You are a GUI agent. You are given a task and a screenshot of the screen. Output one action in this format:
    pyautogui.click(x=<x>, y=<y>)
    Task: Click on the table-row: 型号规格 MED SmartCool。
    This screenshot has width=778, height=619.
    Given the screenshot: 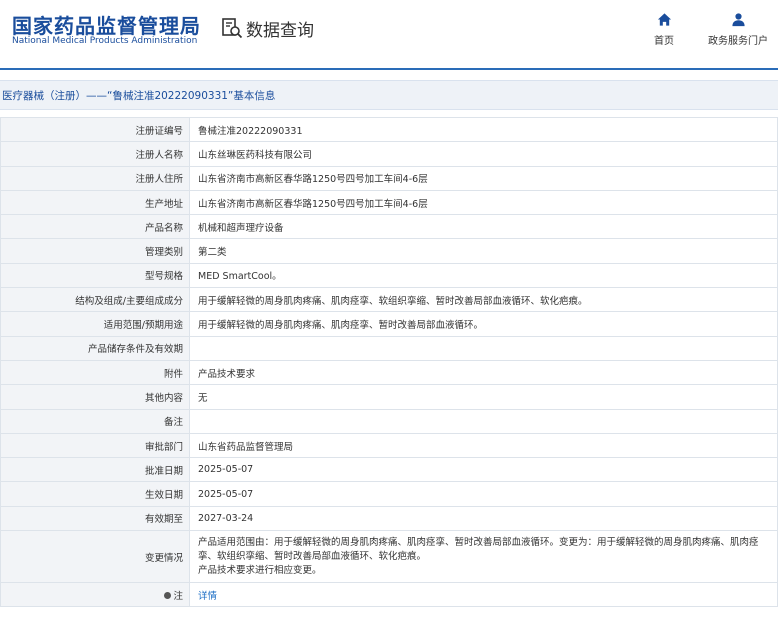 What is the action you would take?
    pyautogui.click(x=389, y=275)
    